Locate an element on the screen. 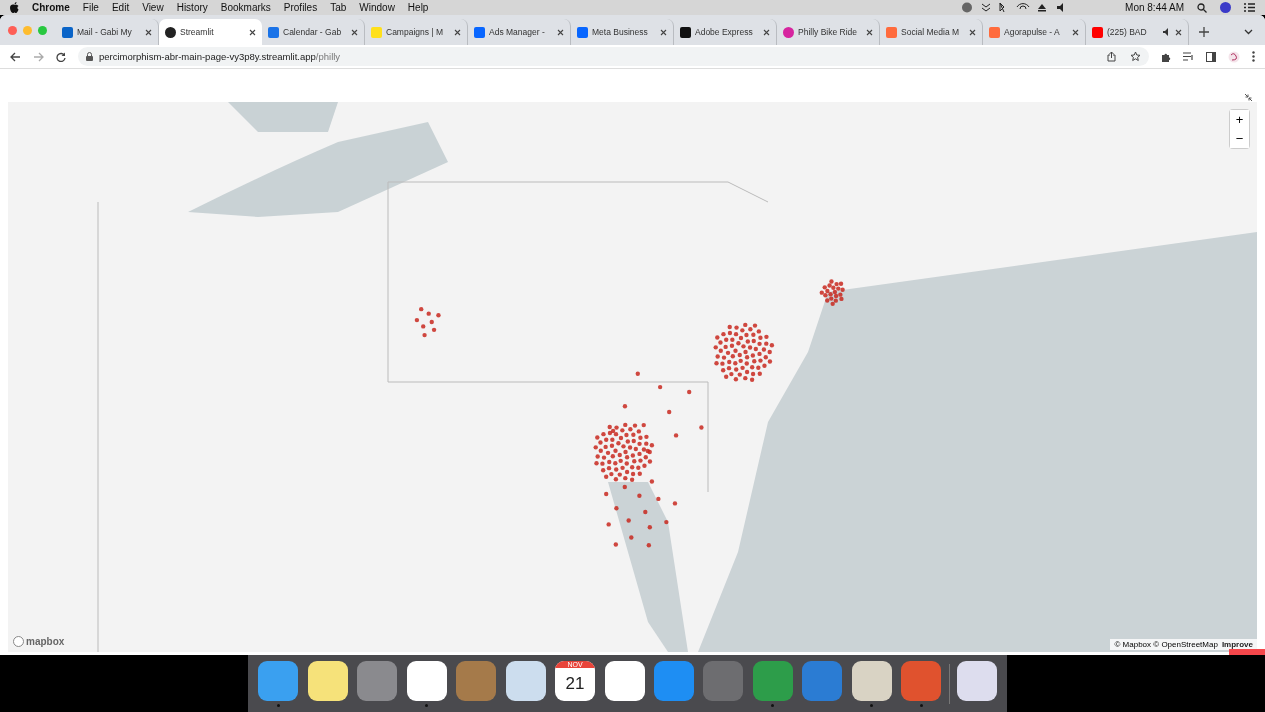 Image resolution: width=1265 pixels, height=712 pixels. menu-item: Bookmarks is located at coordinates (245, 7).